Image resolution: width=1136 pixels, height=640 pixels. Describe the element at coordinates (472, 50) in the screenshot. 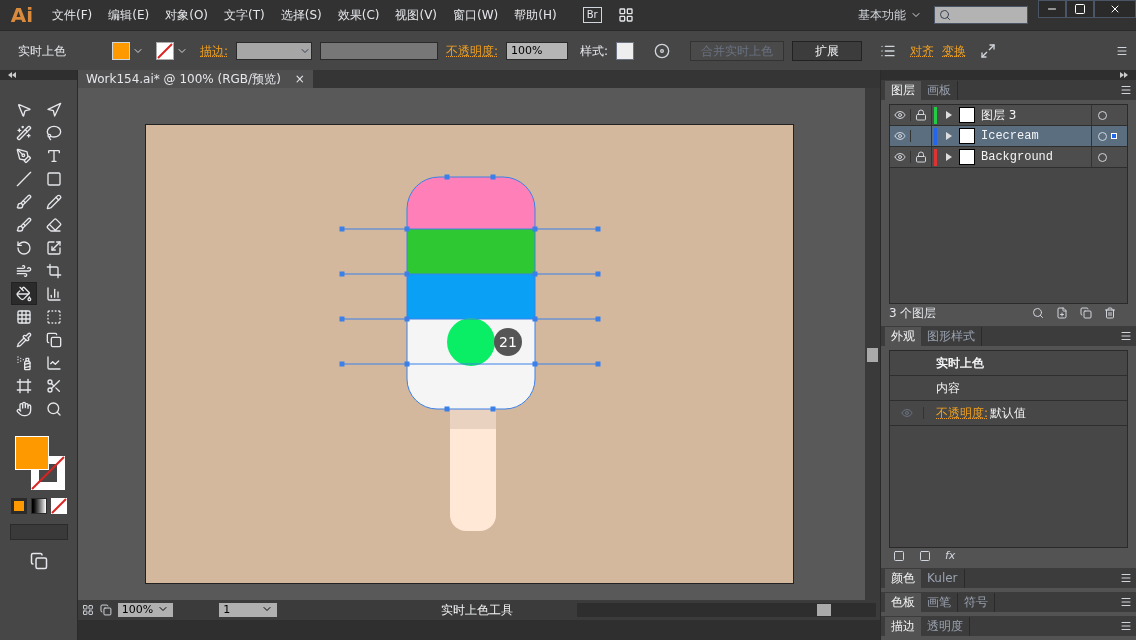

I see `opacity-label: 不透明度:` at that location.